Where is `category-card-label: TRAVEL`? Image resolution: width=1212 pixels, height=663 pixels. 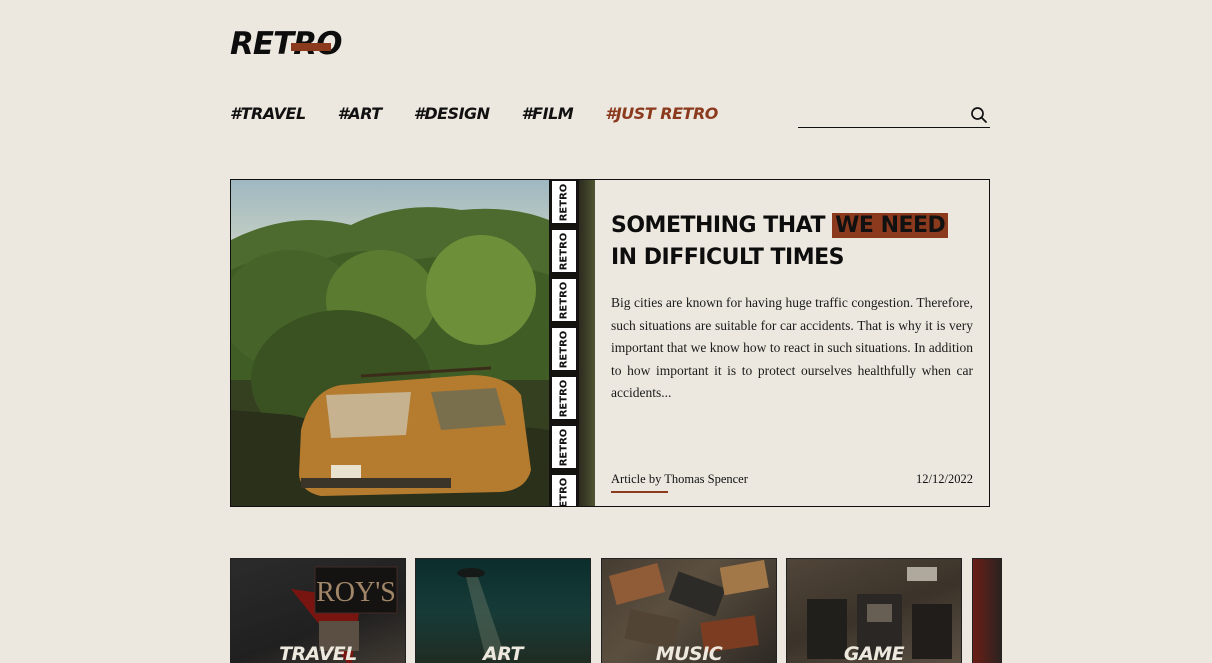 category-card-label: TRAVEL is located at coordinates (318, 653).